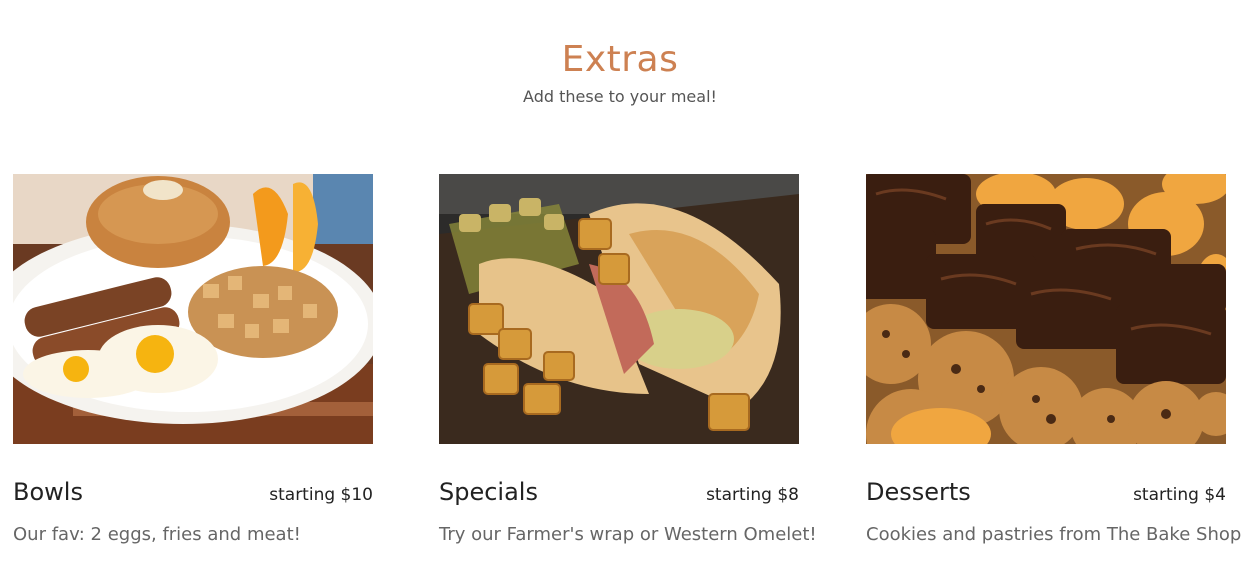 Image resolution: width=1249 pixels, height=584 pixels. I want to click on card-price: starting $10, so click(321, 495).